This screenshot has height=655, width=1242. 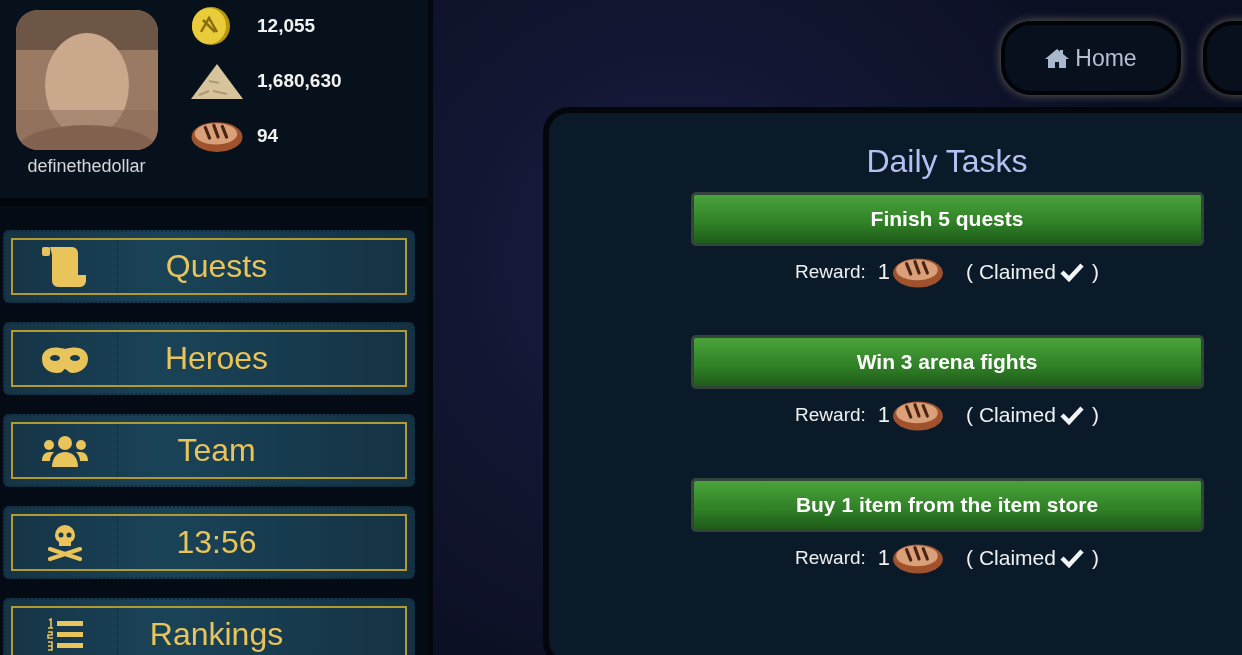 What do you see at coordinates (1057, 58) in the screenshot?
I see `home-icon` at bounding box center [1057, 58].